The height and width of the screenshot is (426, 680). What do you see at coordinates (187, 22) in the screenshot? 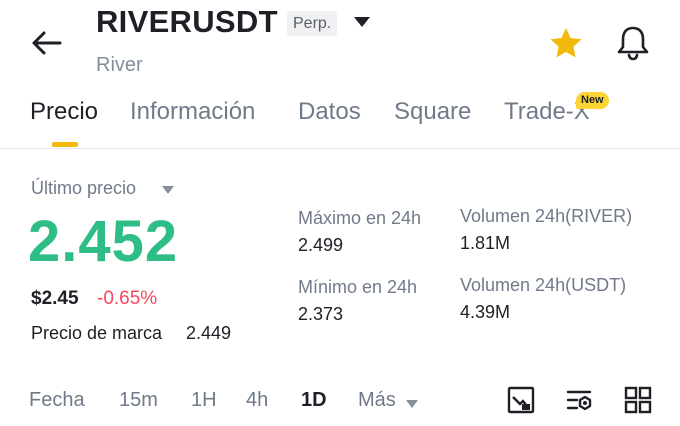
I see `symbol-title: RIVERUSDT` at bounding box center [187, 22].